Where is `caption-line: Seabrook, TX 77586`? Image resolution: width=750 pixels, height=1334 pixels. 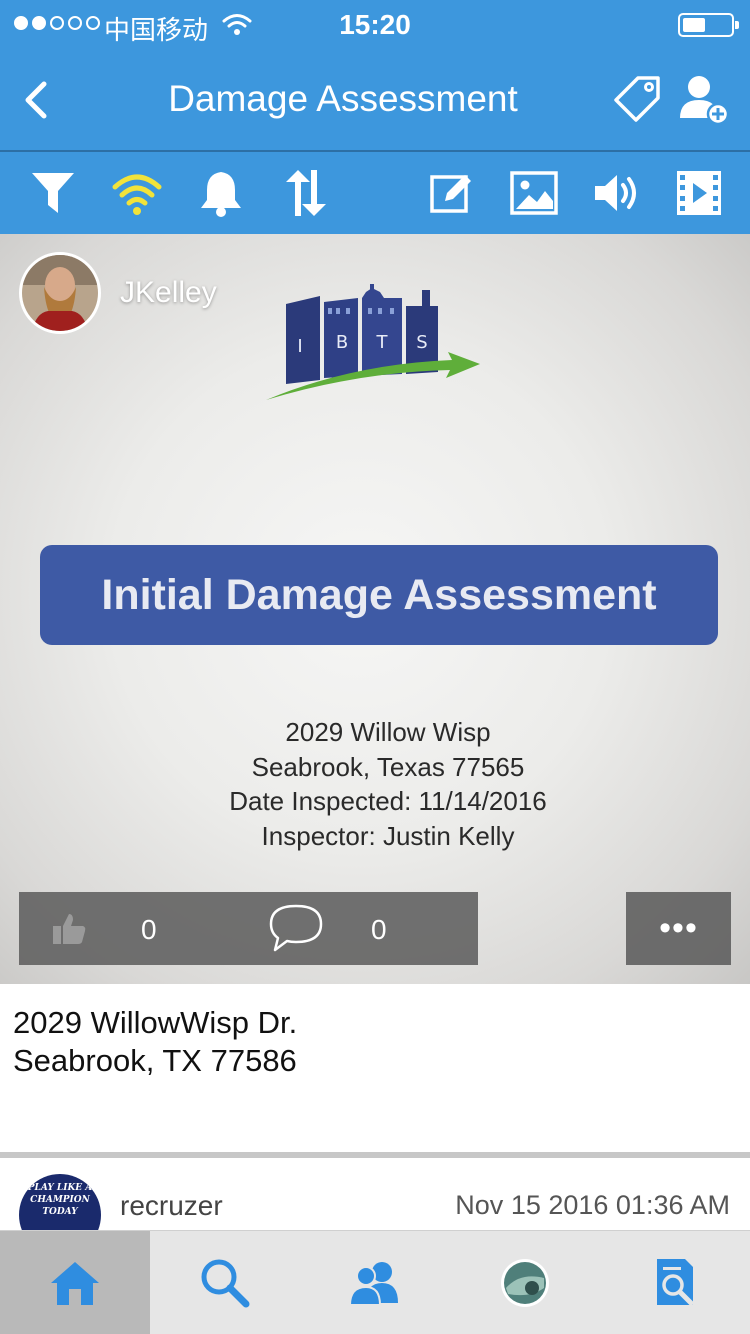
caption-line: Seabrook, TX 77586 is located at coordinates (155, 1060).